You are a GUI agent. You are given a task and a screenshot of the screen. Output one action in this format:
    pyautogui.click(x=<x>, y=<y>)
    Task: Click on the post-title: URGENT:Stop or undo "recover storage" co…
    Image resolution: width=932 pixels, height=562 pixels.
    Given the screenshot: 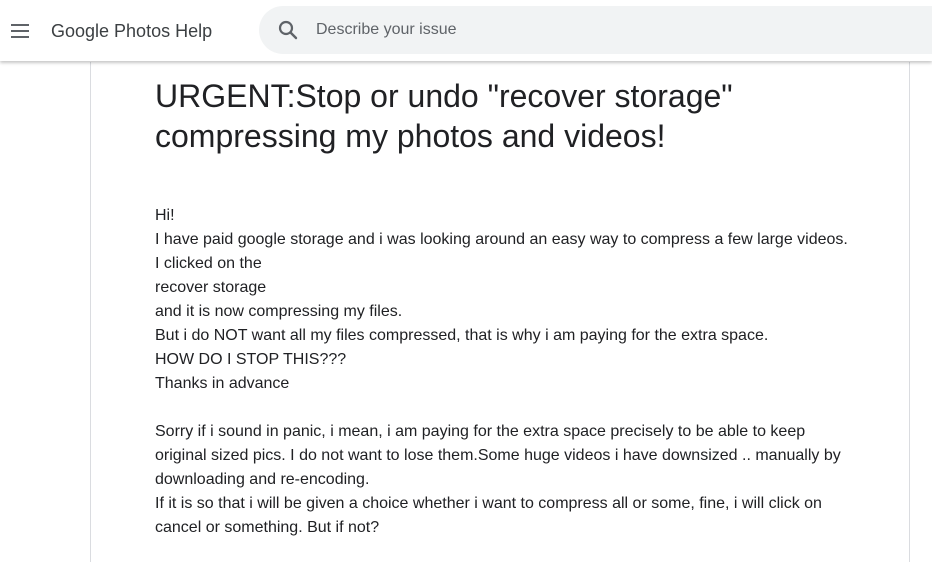 What is the action you would take?
    pyautogui.click(x=444, y=116)
    